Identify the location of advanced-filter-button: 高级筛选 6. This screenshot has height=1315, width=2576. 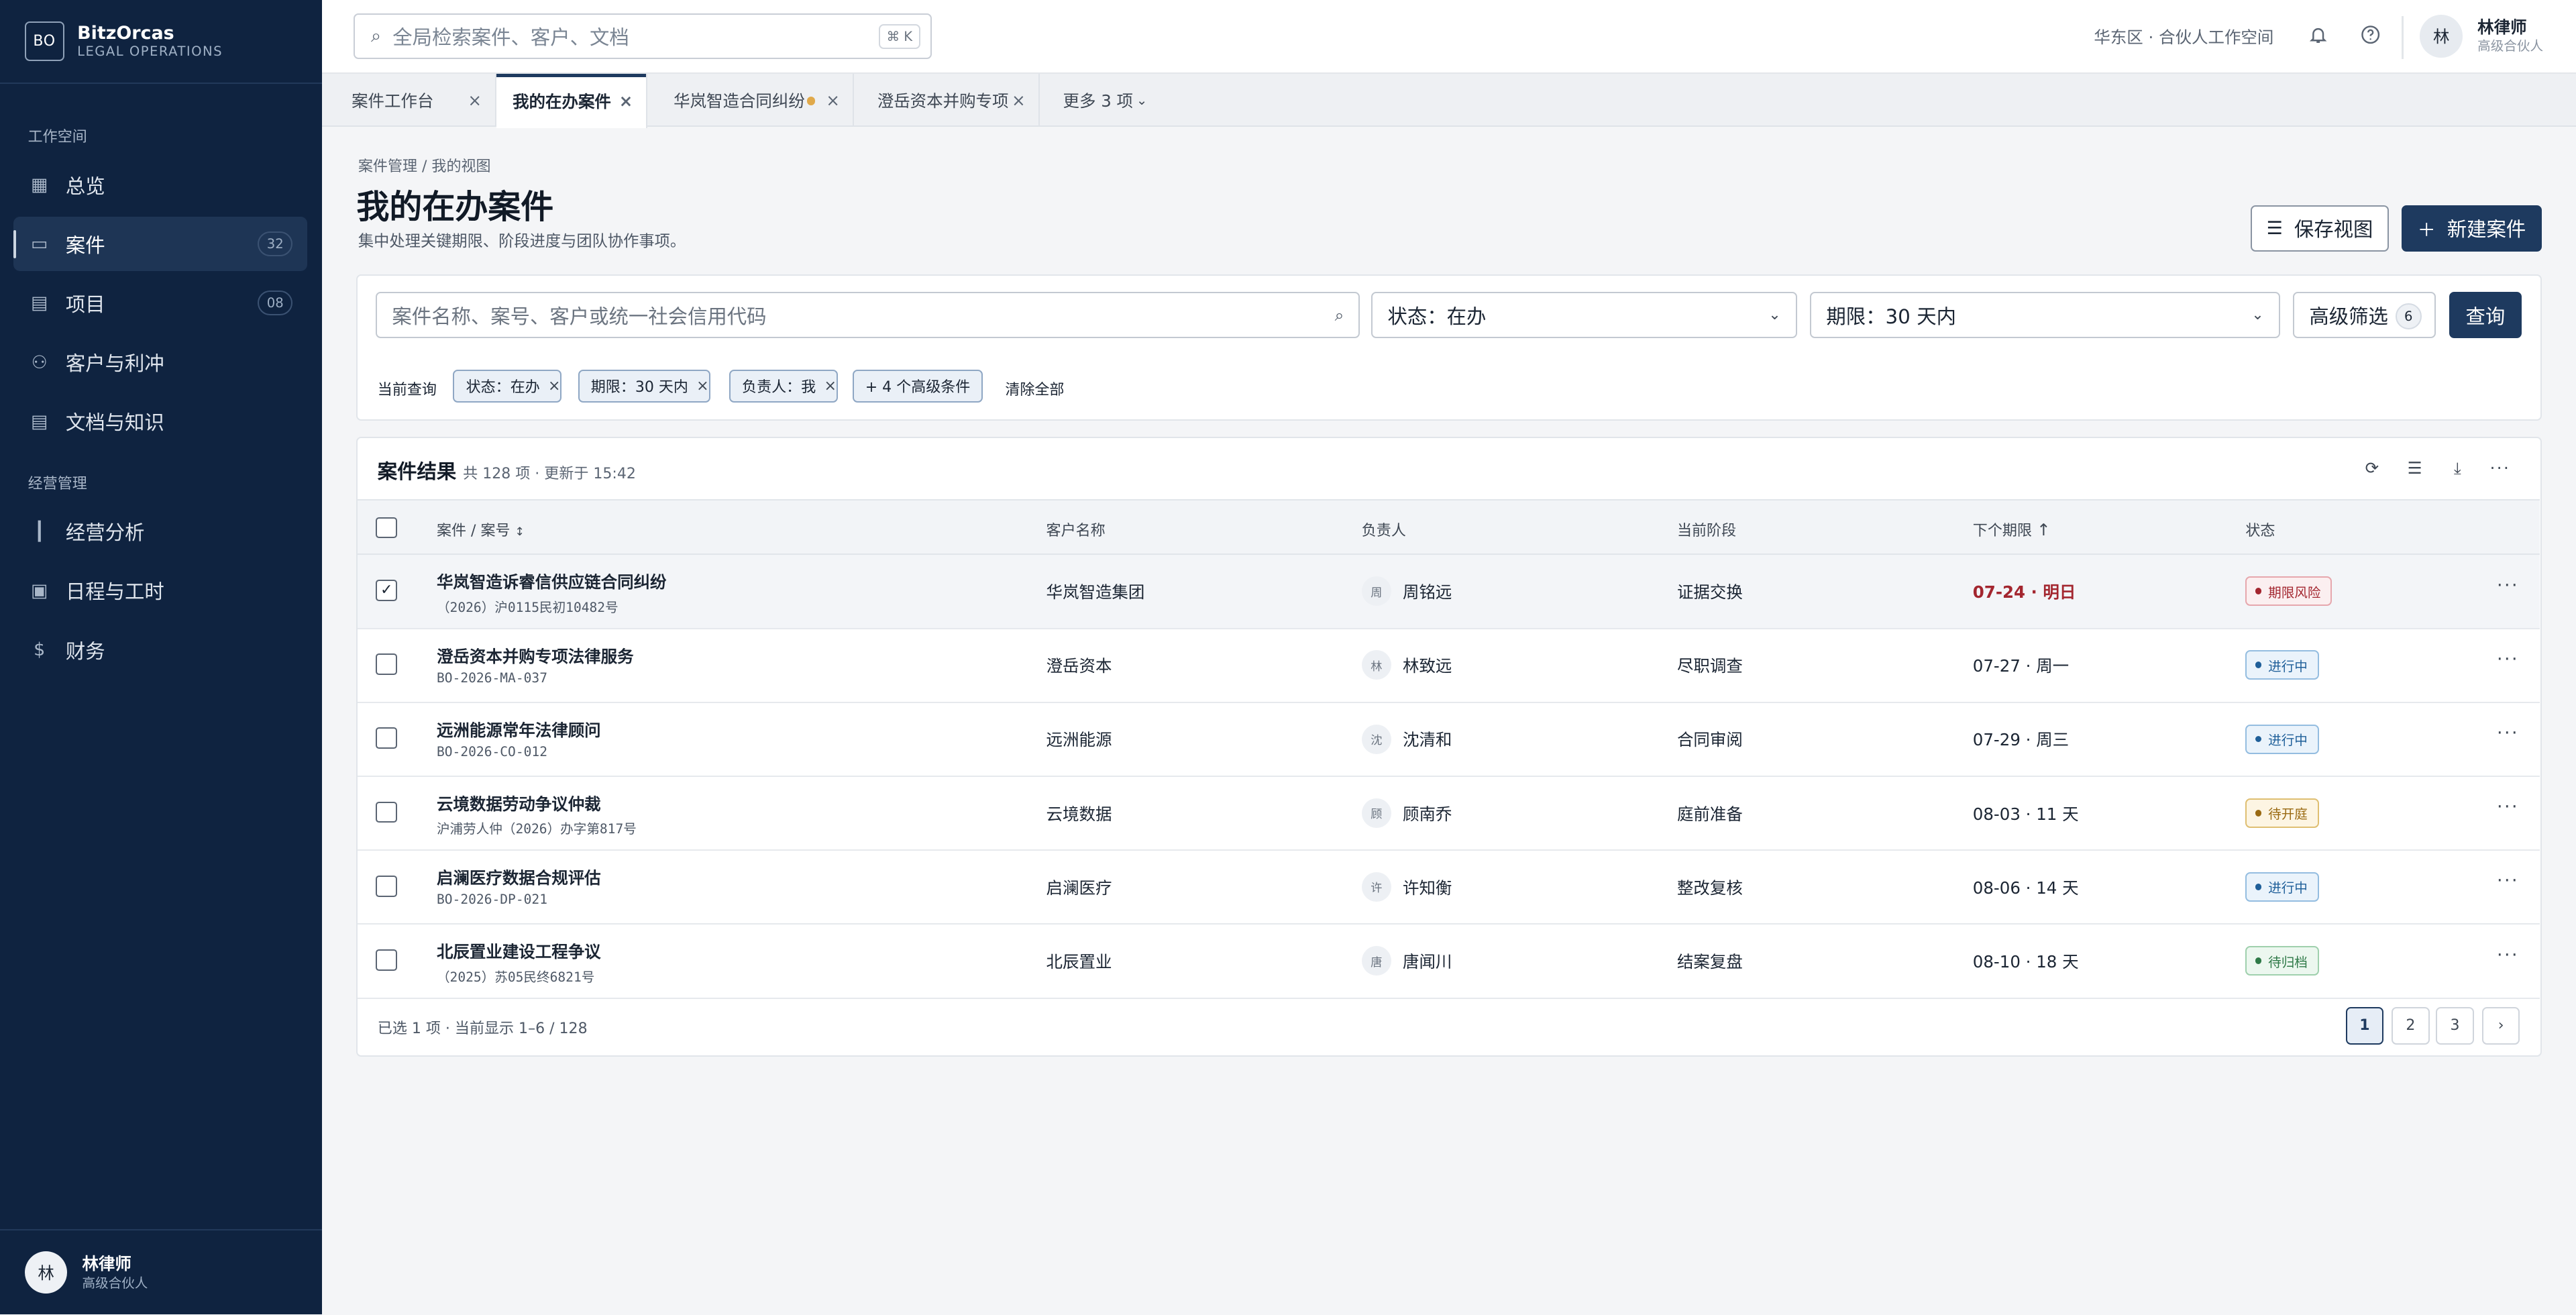
(2364, 315).